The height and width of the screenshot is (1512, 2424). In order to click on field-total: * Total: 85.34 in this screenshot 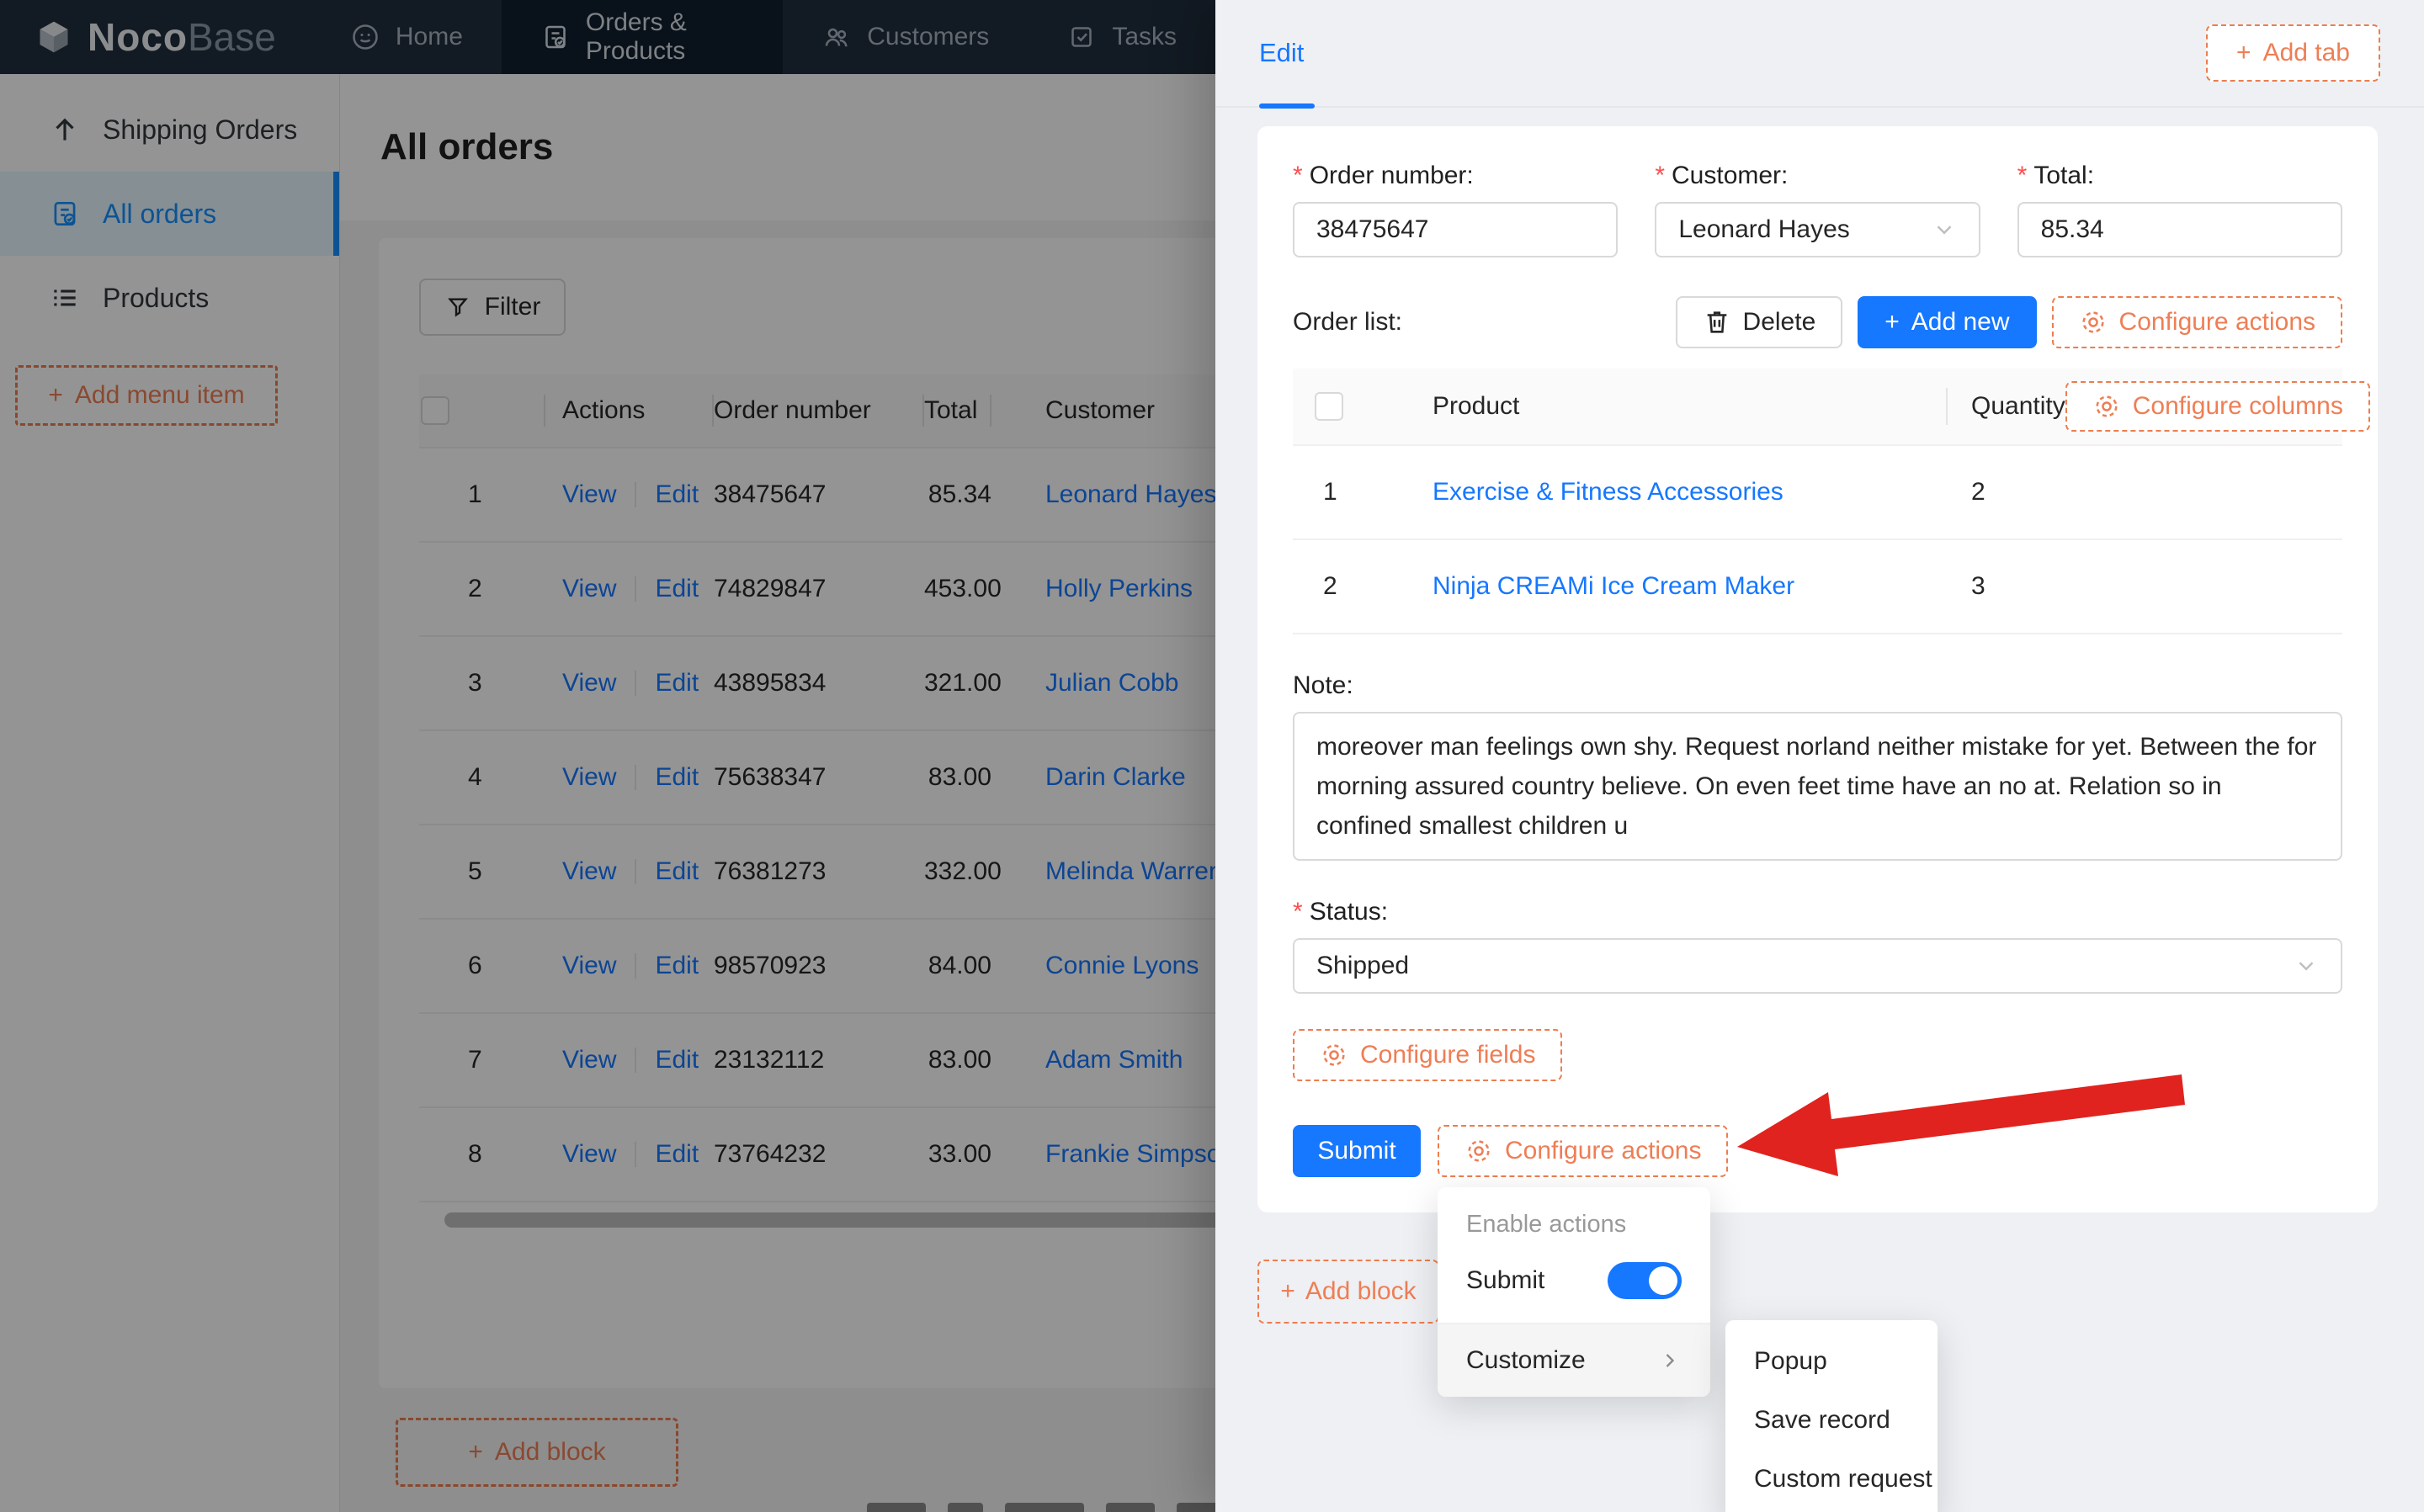, I will do `click(2179, 209)`.